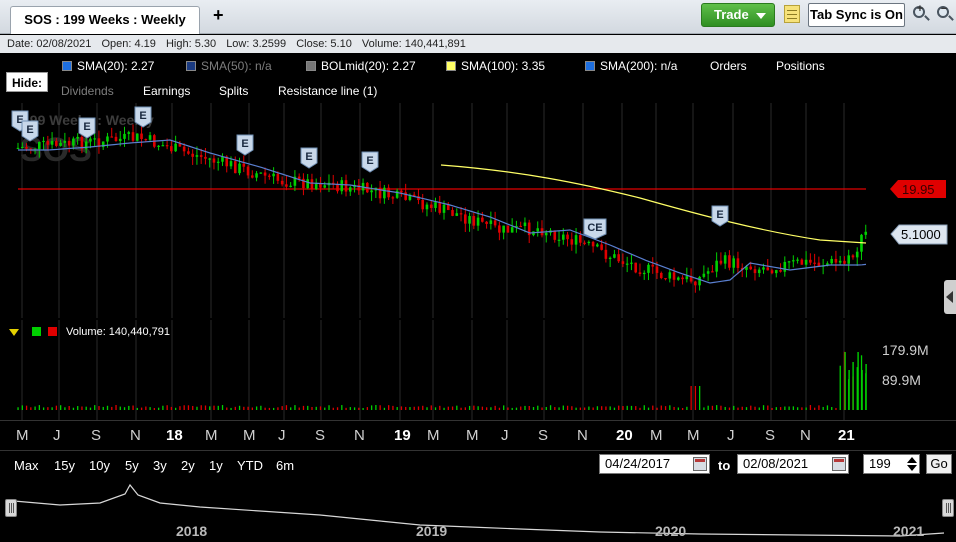 This screenshot has width=956, height=542. Describe the element at coordinates (945, 13) in the screenshot. I see `zoom-out-icon: −` at that location.